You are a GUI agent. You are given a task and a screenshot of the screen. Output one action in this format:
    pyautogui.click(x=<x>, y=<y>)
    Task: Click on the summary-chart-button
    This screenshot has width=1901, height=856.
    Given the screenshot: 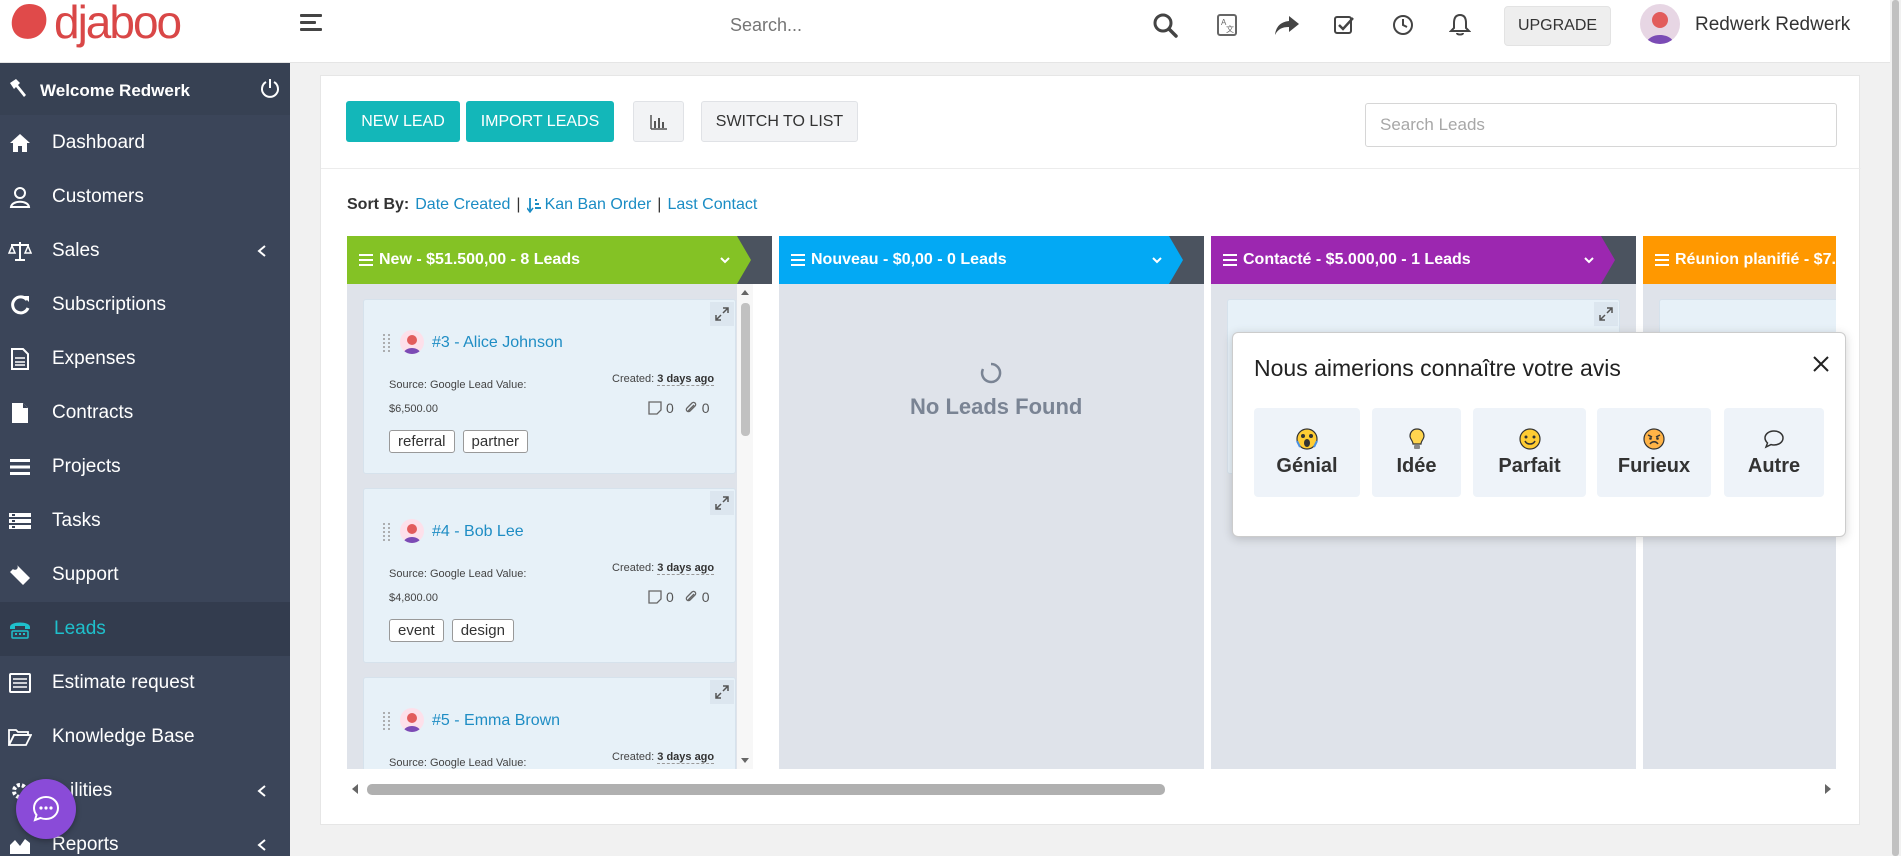 What is the action you would take?
    pyautogui.click(x=658, y=121)
    